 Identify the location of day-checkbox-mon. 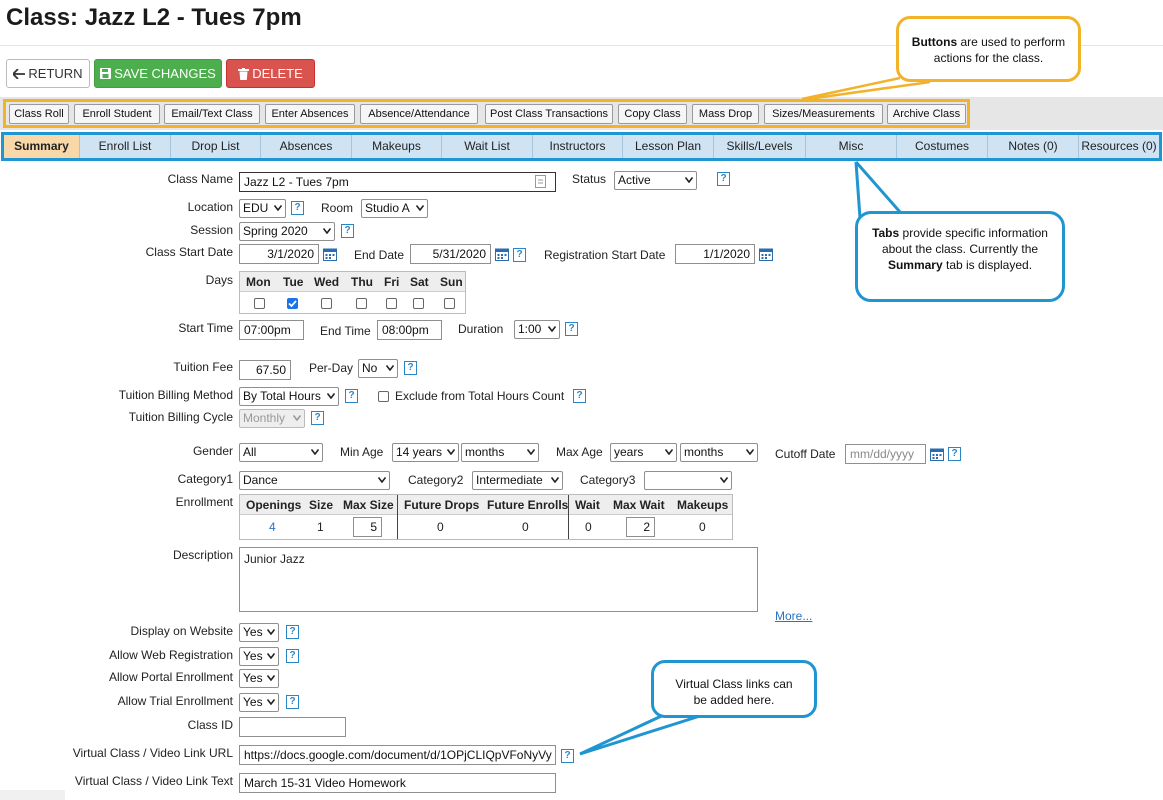
(259, 303).